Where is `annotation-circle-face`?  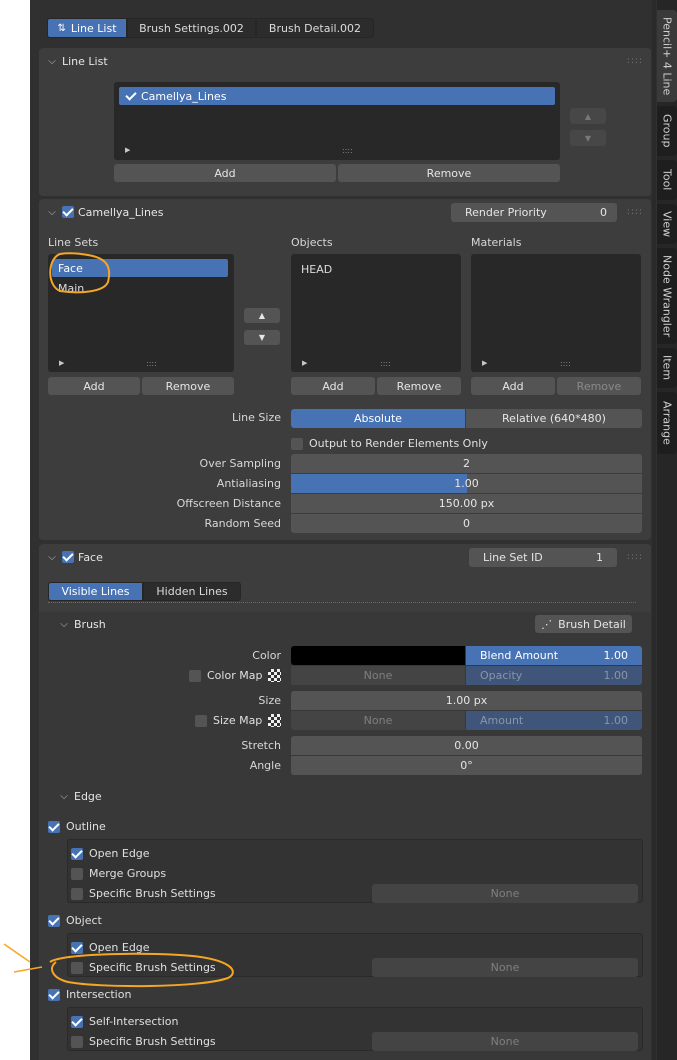
annotation-circle-face is located at coordinates (80, 273).